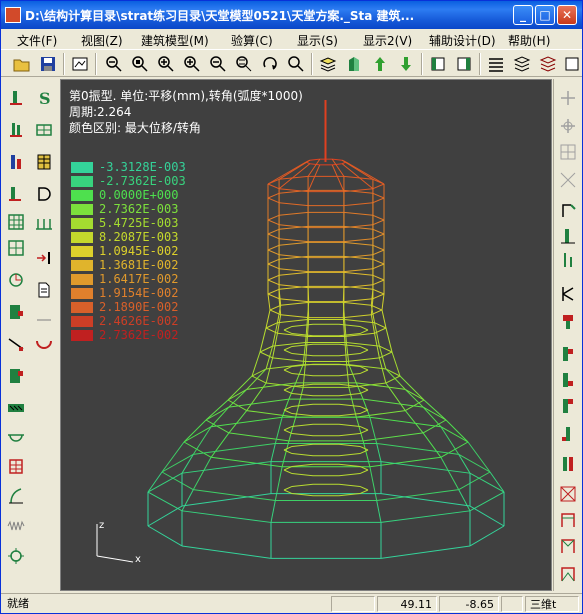  Describe the element at coordinates (139, 209) in the screenshot. I see `legend-row: 2.7362E-003` at that location.